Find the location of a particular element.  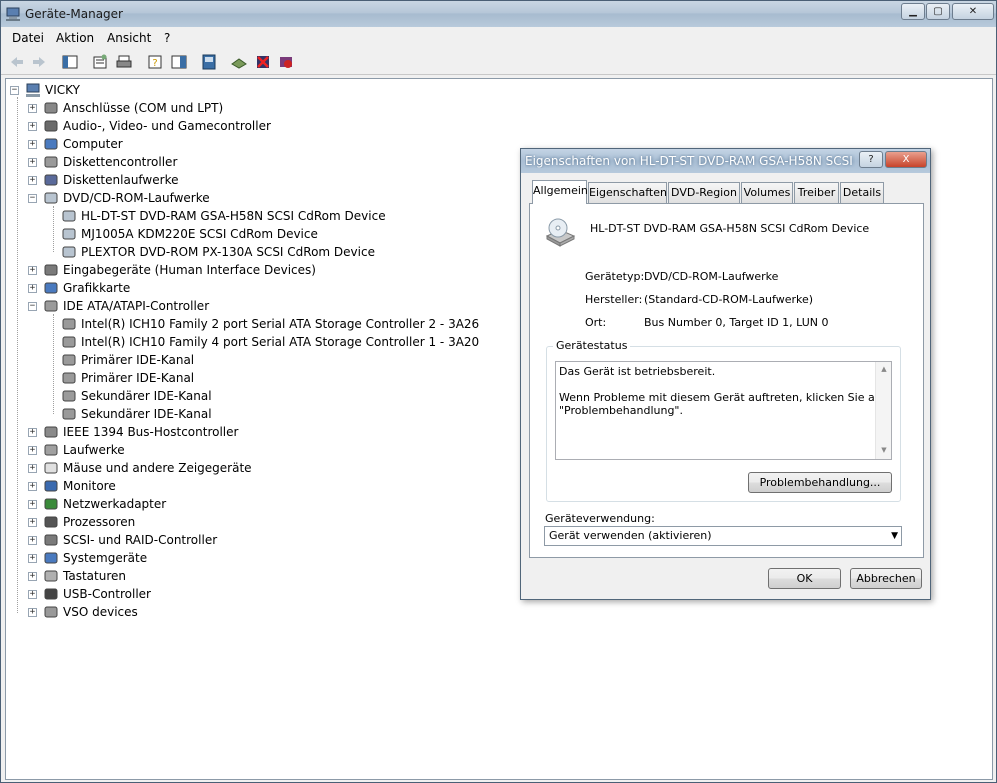

tree-category: + SCSI- und RAID-Controller is located at coordinates (122, 540).